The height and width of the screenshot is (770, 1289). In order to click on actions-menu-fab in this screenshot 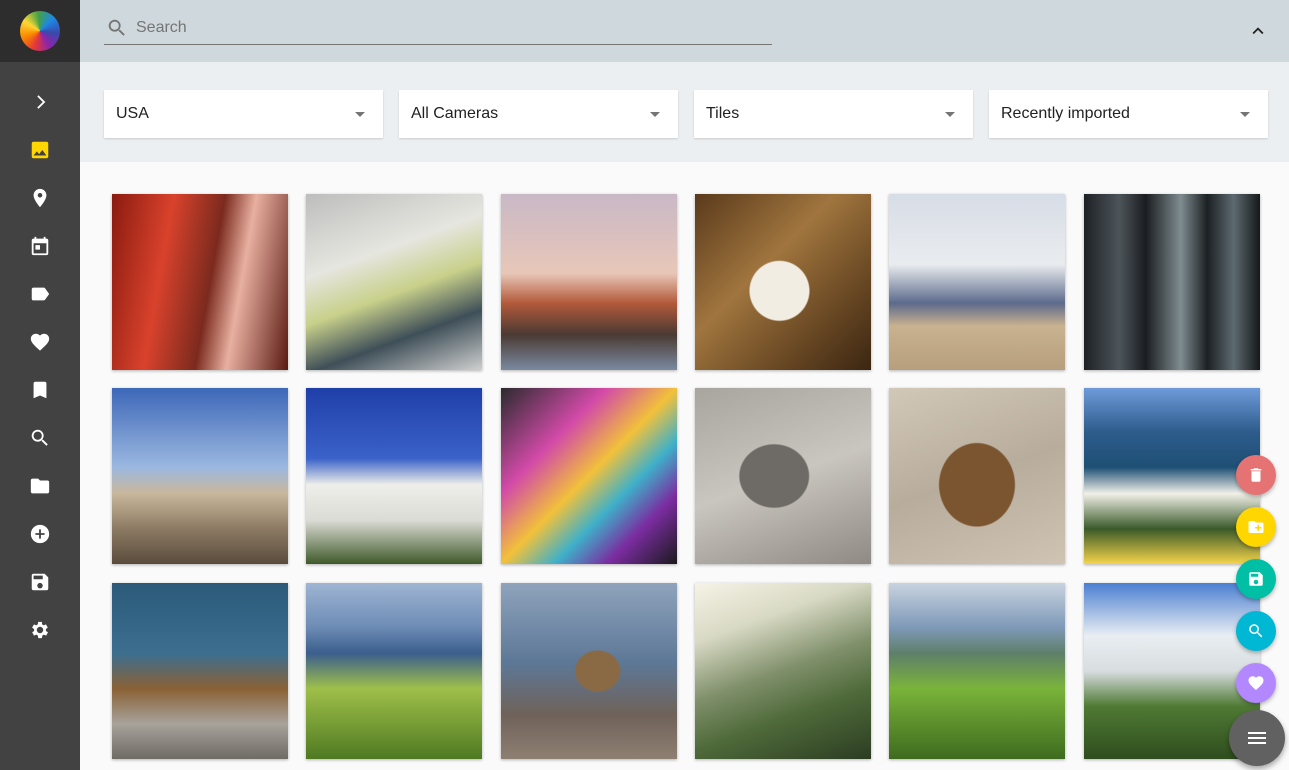, I will do `click(1257, 738)`.